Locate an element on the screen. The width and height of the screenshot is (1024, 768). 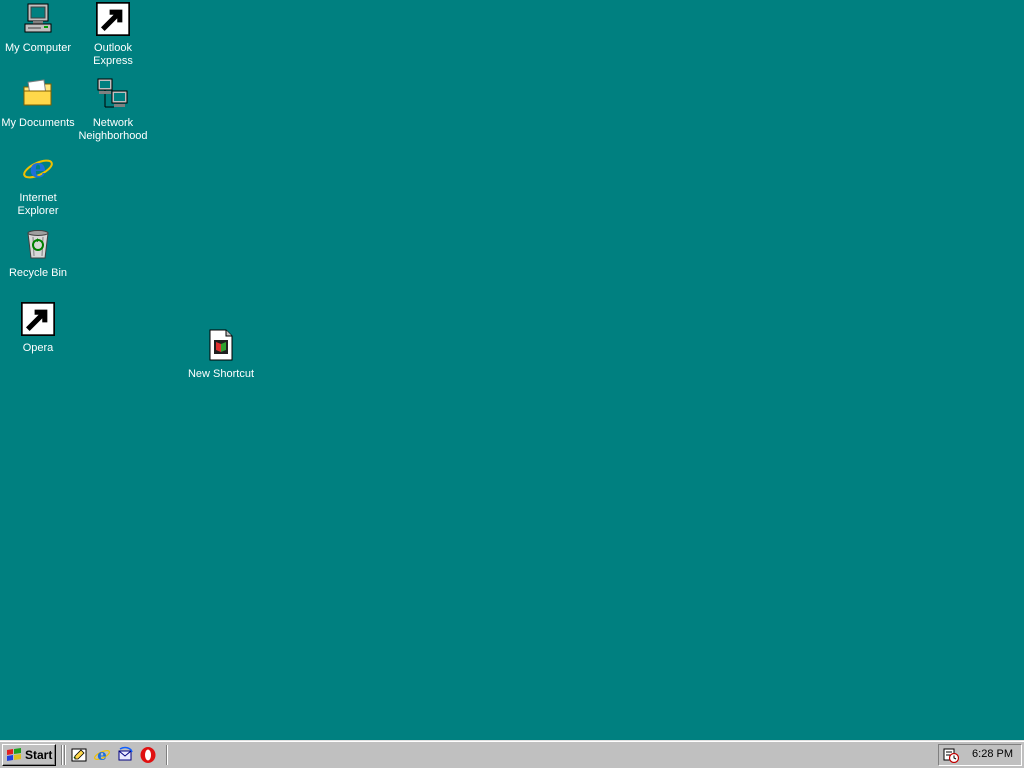
desktop-icon-new-shortcut: New Shortcut is located at coordinates (221, 354).